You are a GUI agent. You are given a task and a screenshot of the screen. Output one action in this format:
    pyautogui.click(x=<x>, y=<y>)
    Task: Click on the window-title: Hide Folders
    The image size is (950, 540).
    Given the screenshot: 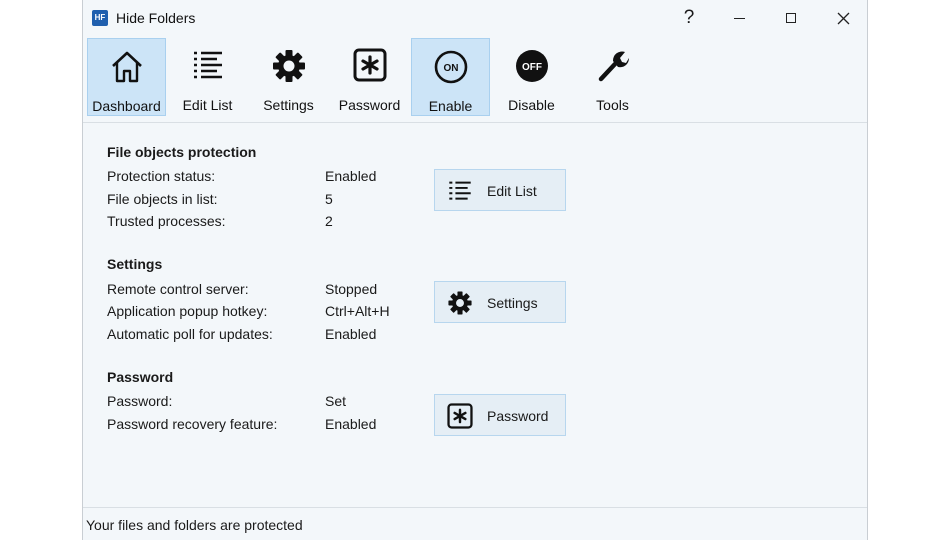 What is the action you would take?
    pyautogui.click(x=156, y=18)
    